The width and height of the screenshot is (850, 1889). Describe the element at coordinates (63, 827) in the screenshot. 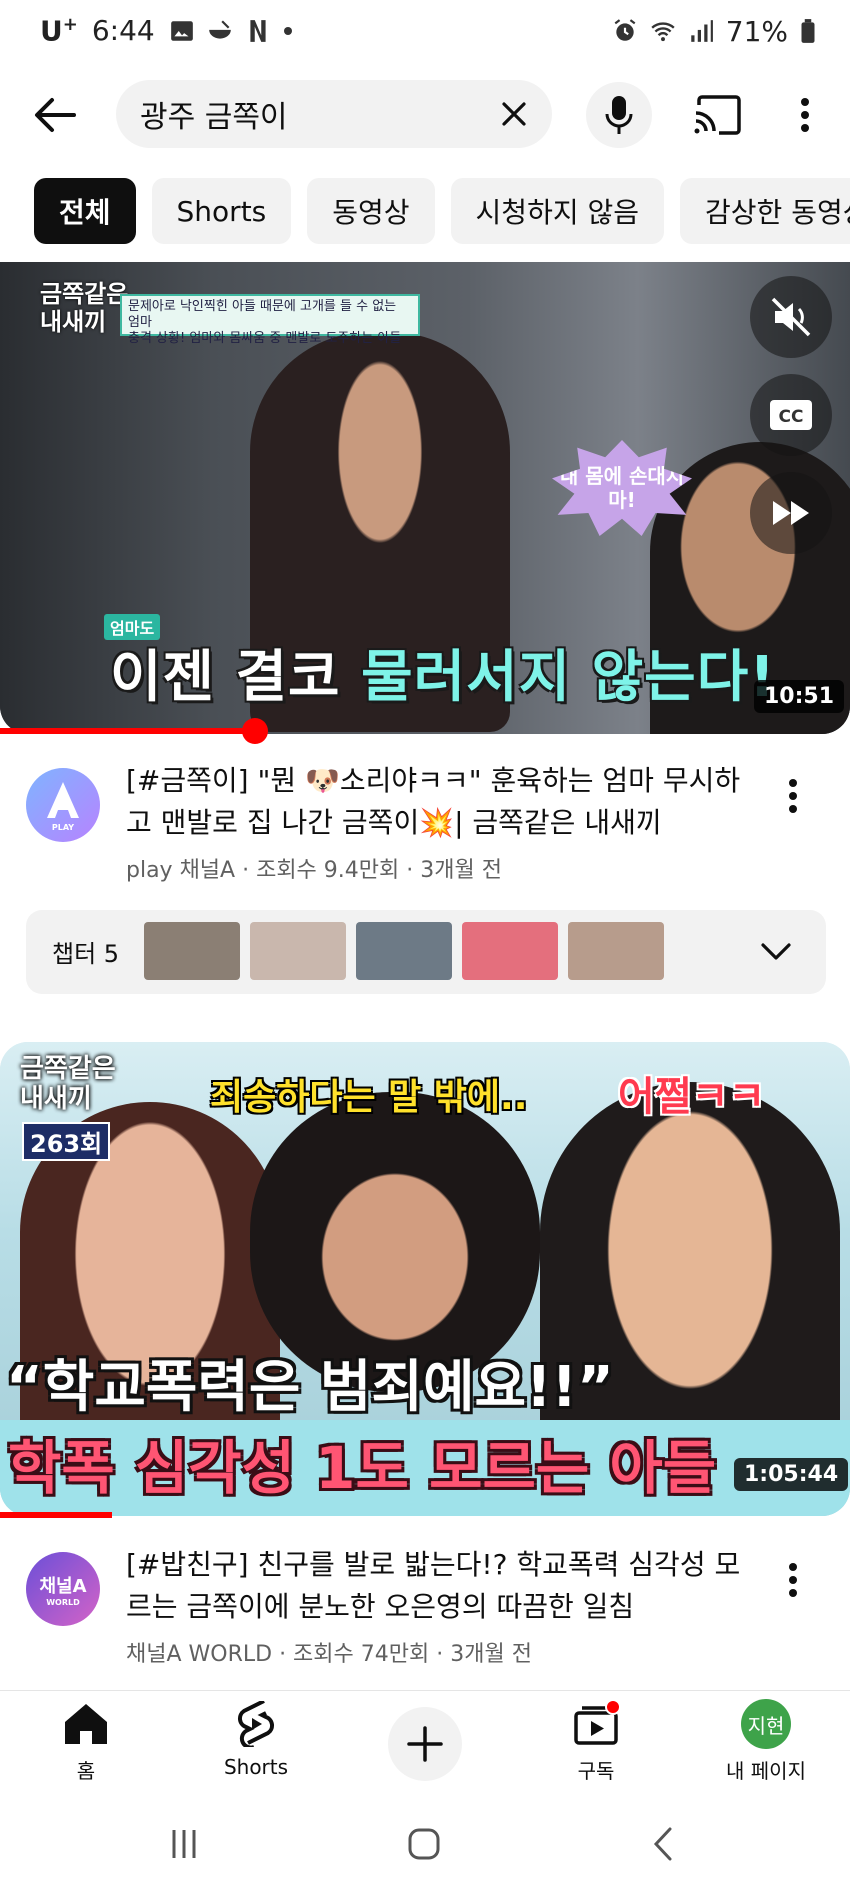

I see `svg-text: PLAY` at that location.